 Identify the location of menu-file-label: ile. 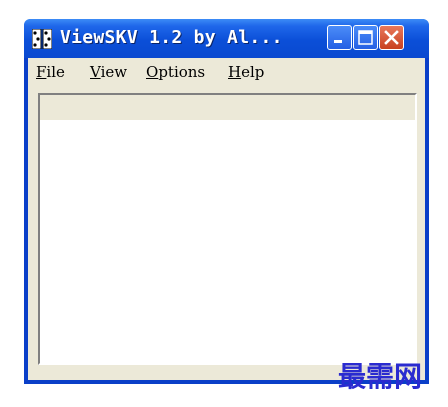
(55, 72).